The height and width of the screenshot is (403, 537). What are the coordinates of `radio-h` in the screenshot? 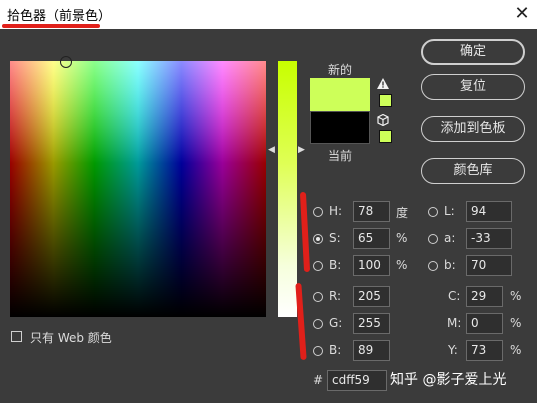 It's located at (318, 212).